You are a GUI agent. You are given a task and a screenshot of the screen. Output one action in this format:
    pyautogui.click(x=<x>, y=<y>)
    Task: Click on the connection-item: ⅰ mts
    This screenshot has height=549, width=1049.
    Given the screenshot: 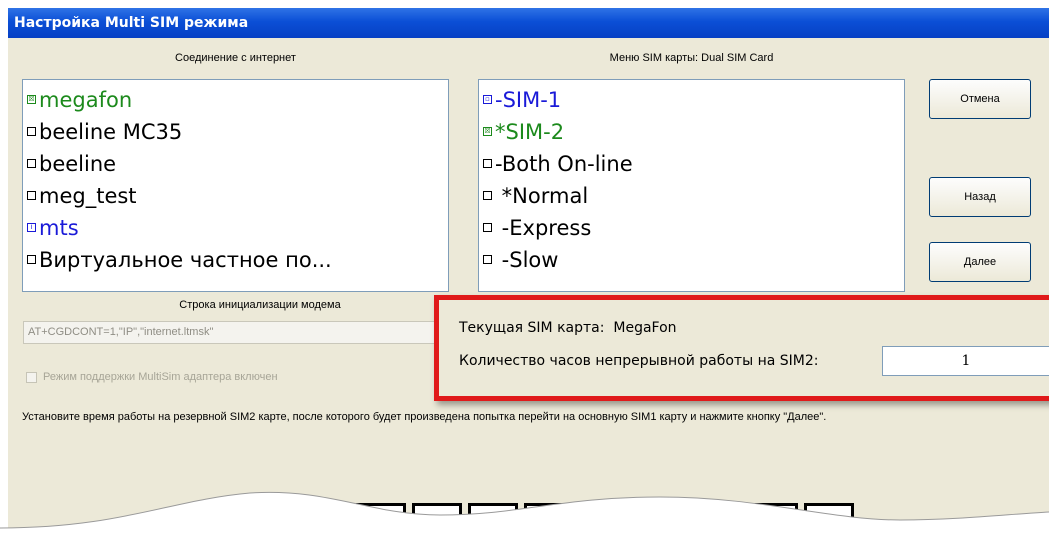 What is the action you would take?
    pyautogui.click(x=236, y=228)
    